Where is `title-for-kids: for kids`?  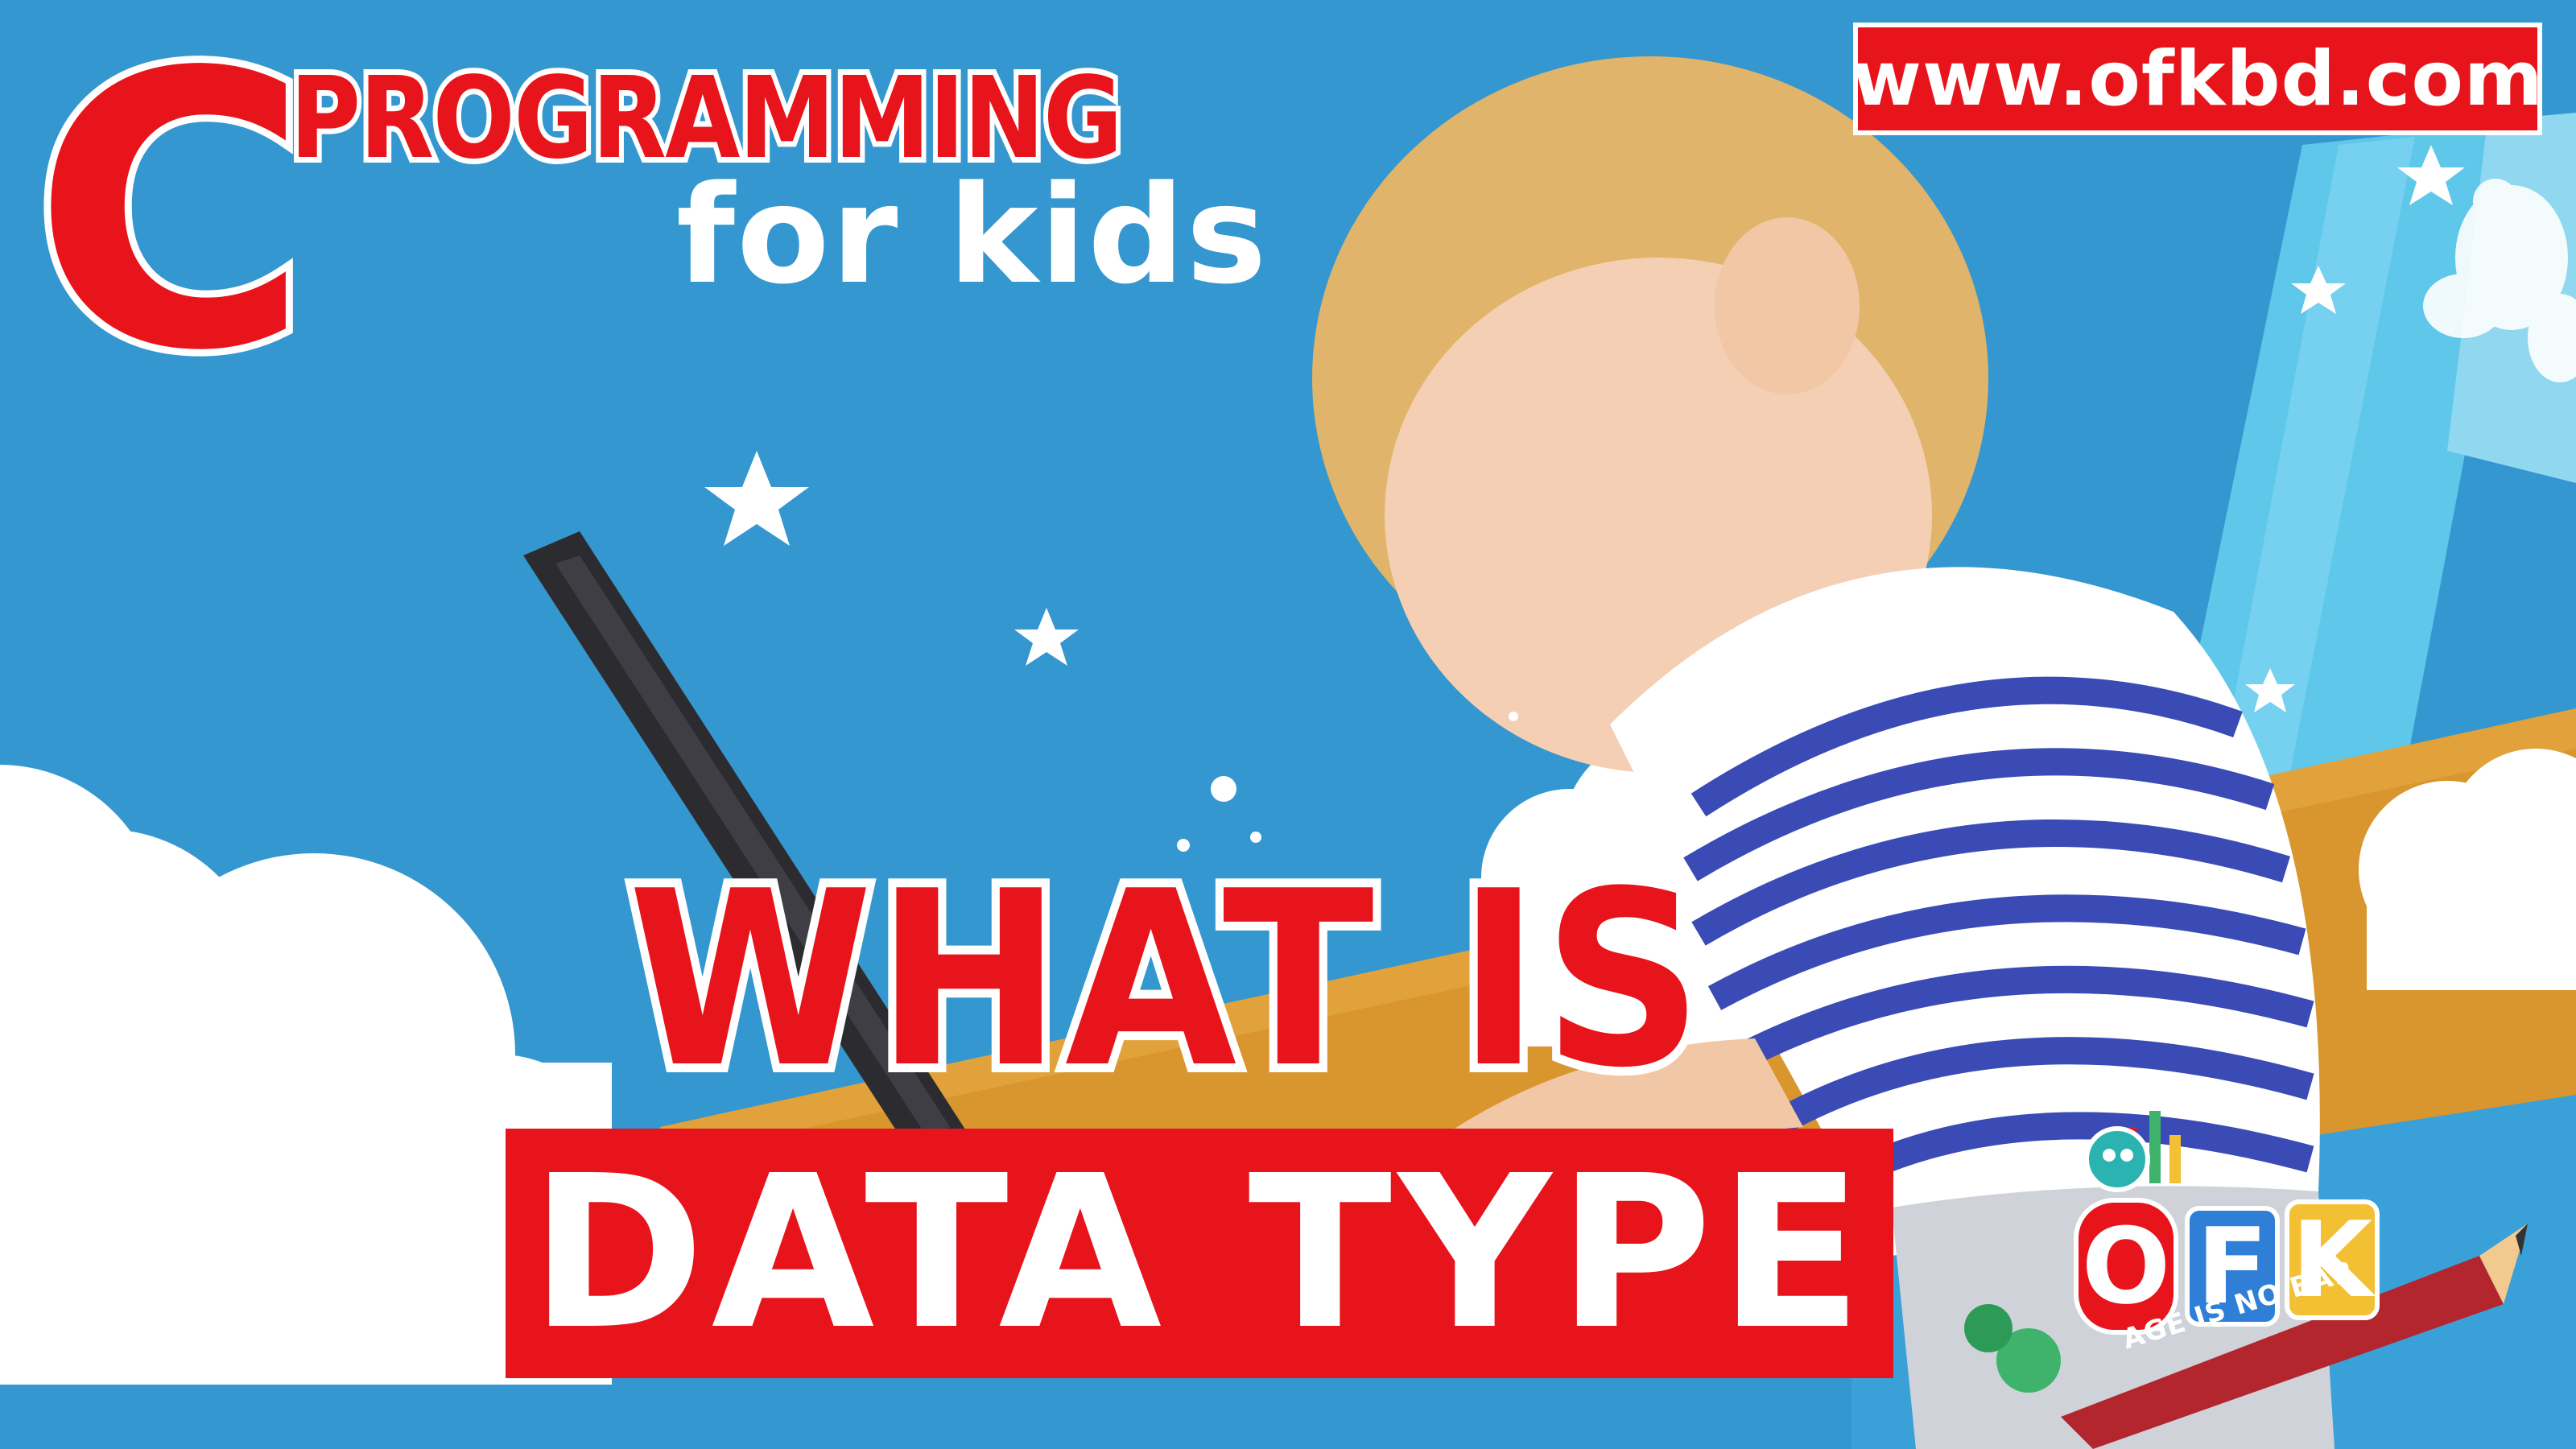
title-for-kids: for kids is located at coordinates (972, 235).